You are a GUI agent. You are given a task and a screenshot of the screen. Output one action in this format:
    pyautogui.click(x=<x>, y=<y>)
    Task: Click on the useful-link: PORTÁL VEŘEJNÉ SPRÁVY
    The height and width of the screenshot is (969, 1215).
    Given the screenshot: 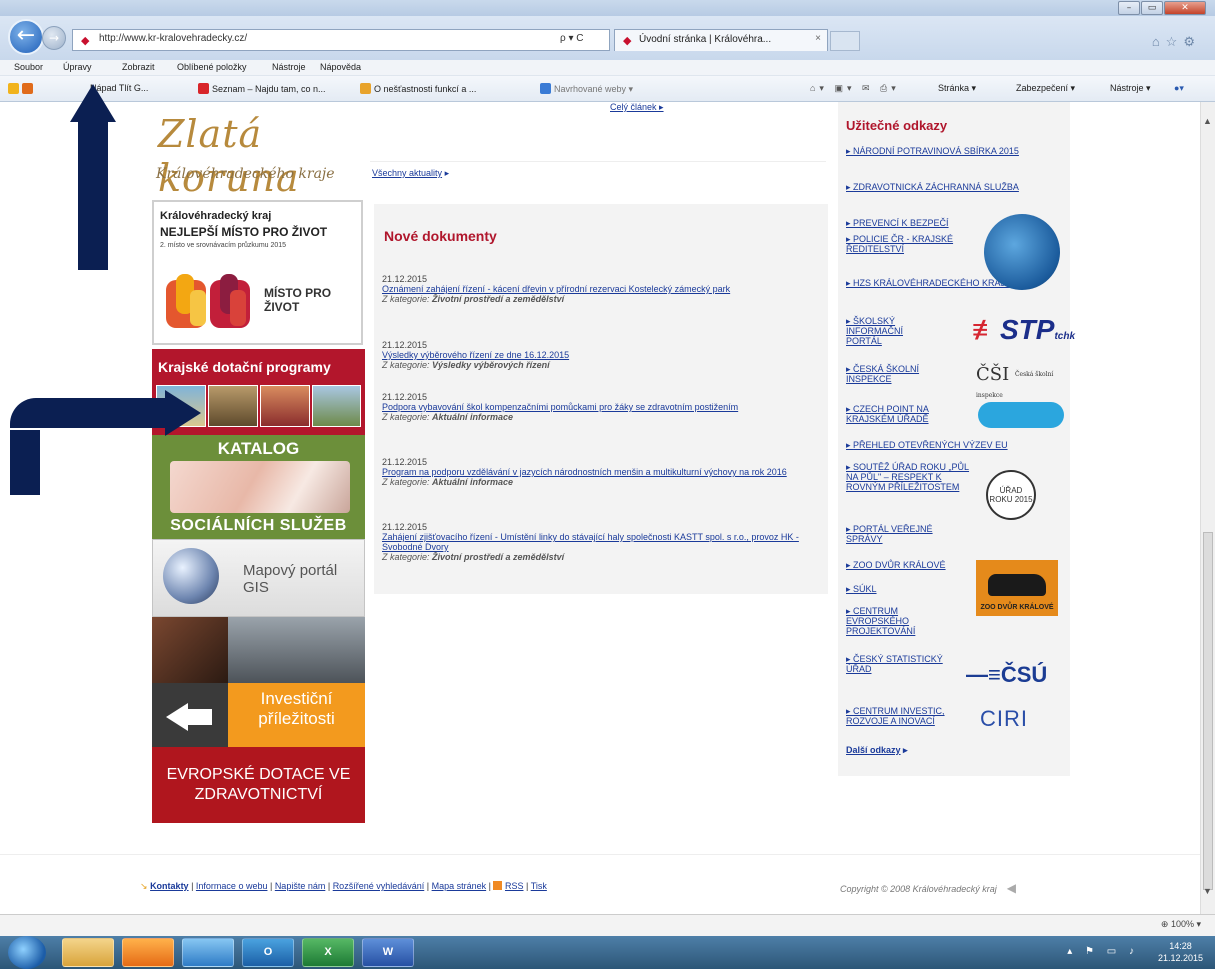 What is the action you would take?
    pyautogui.click(x=896, y=534)
    